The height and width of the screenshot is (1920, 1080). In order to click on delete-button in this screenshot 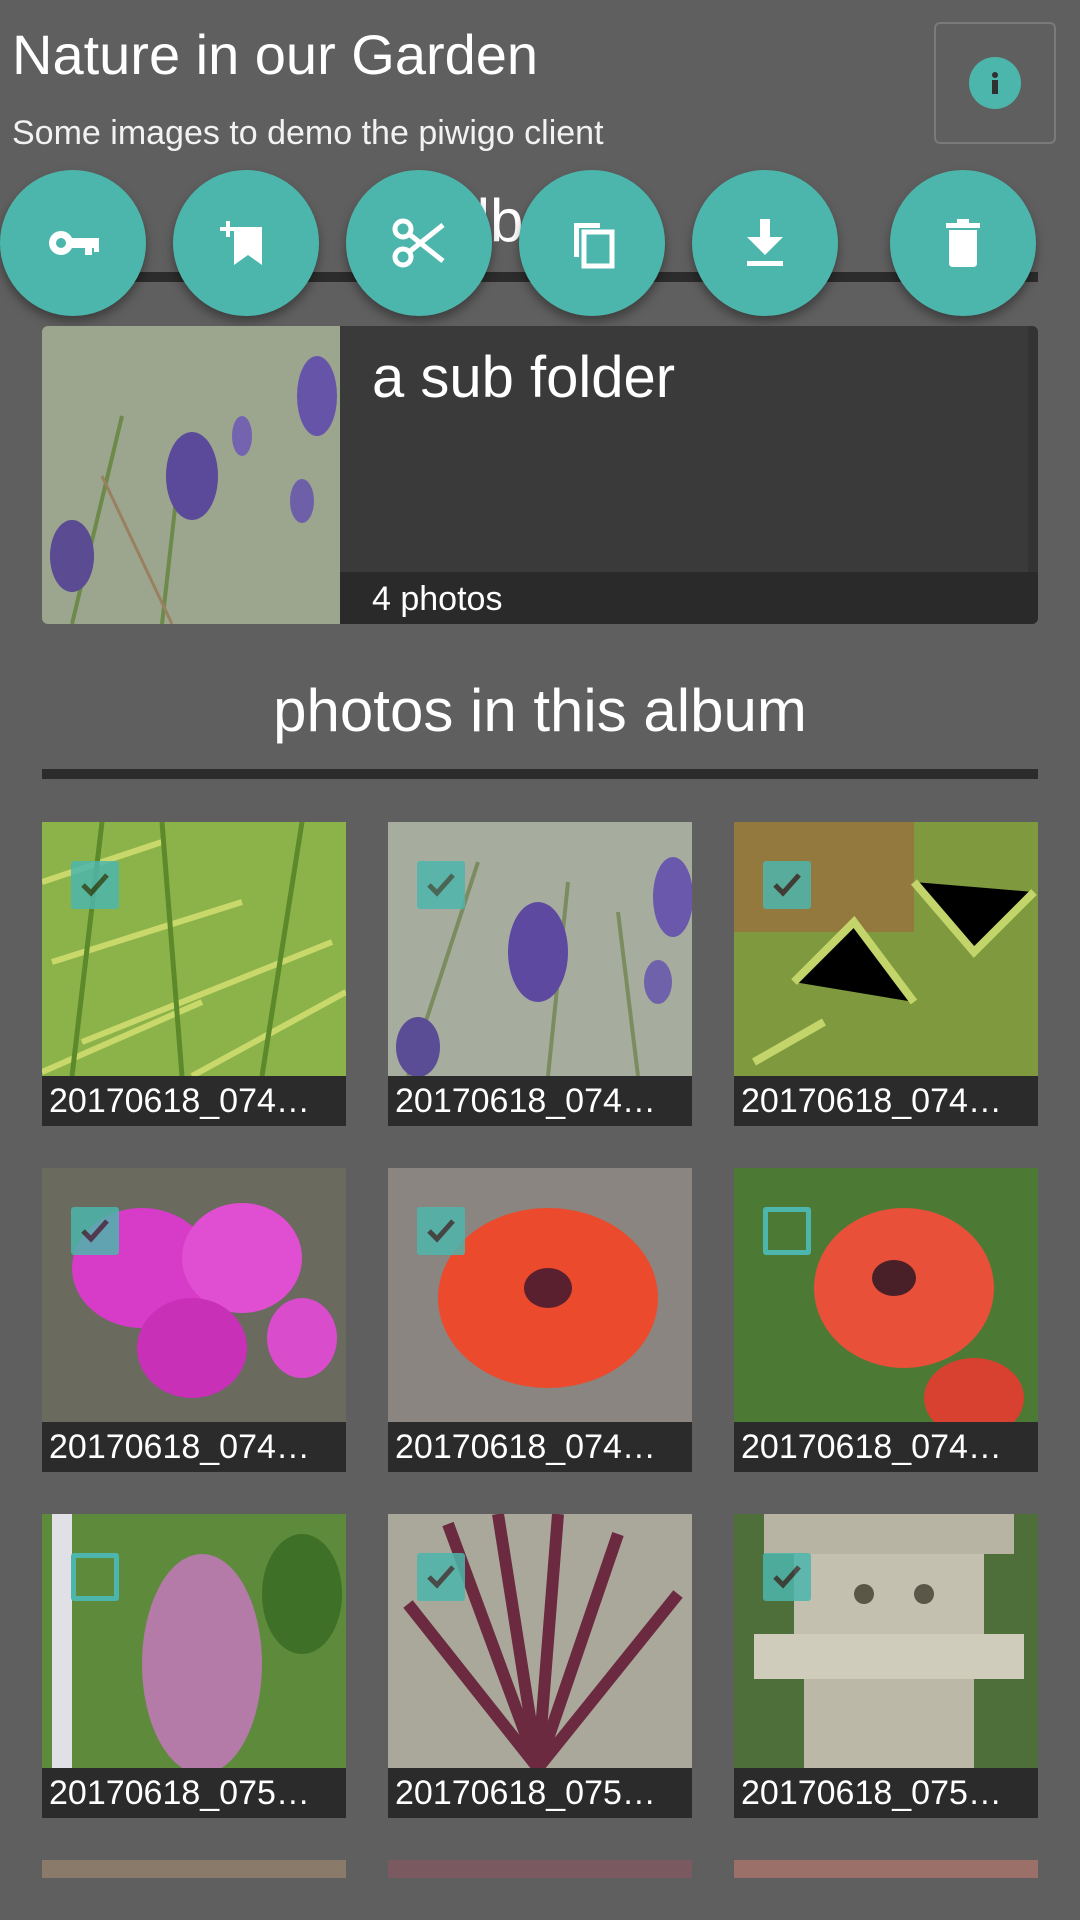, I will do `click(963, 243)`.